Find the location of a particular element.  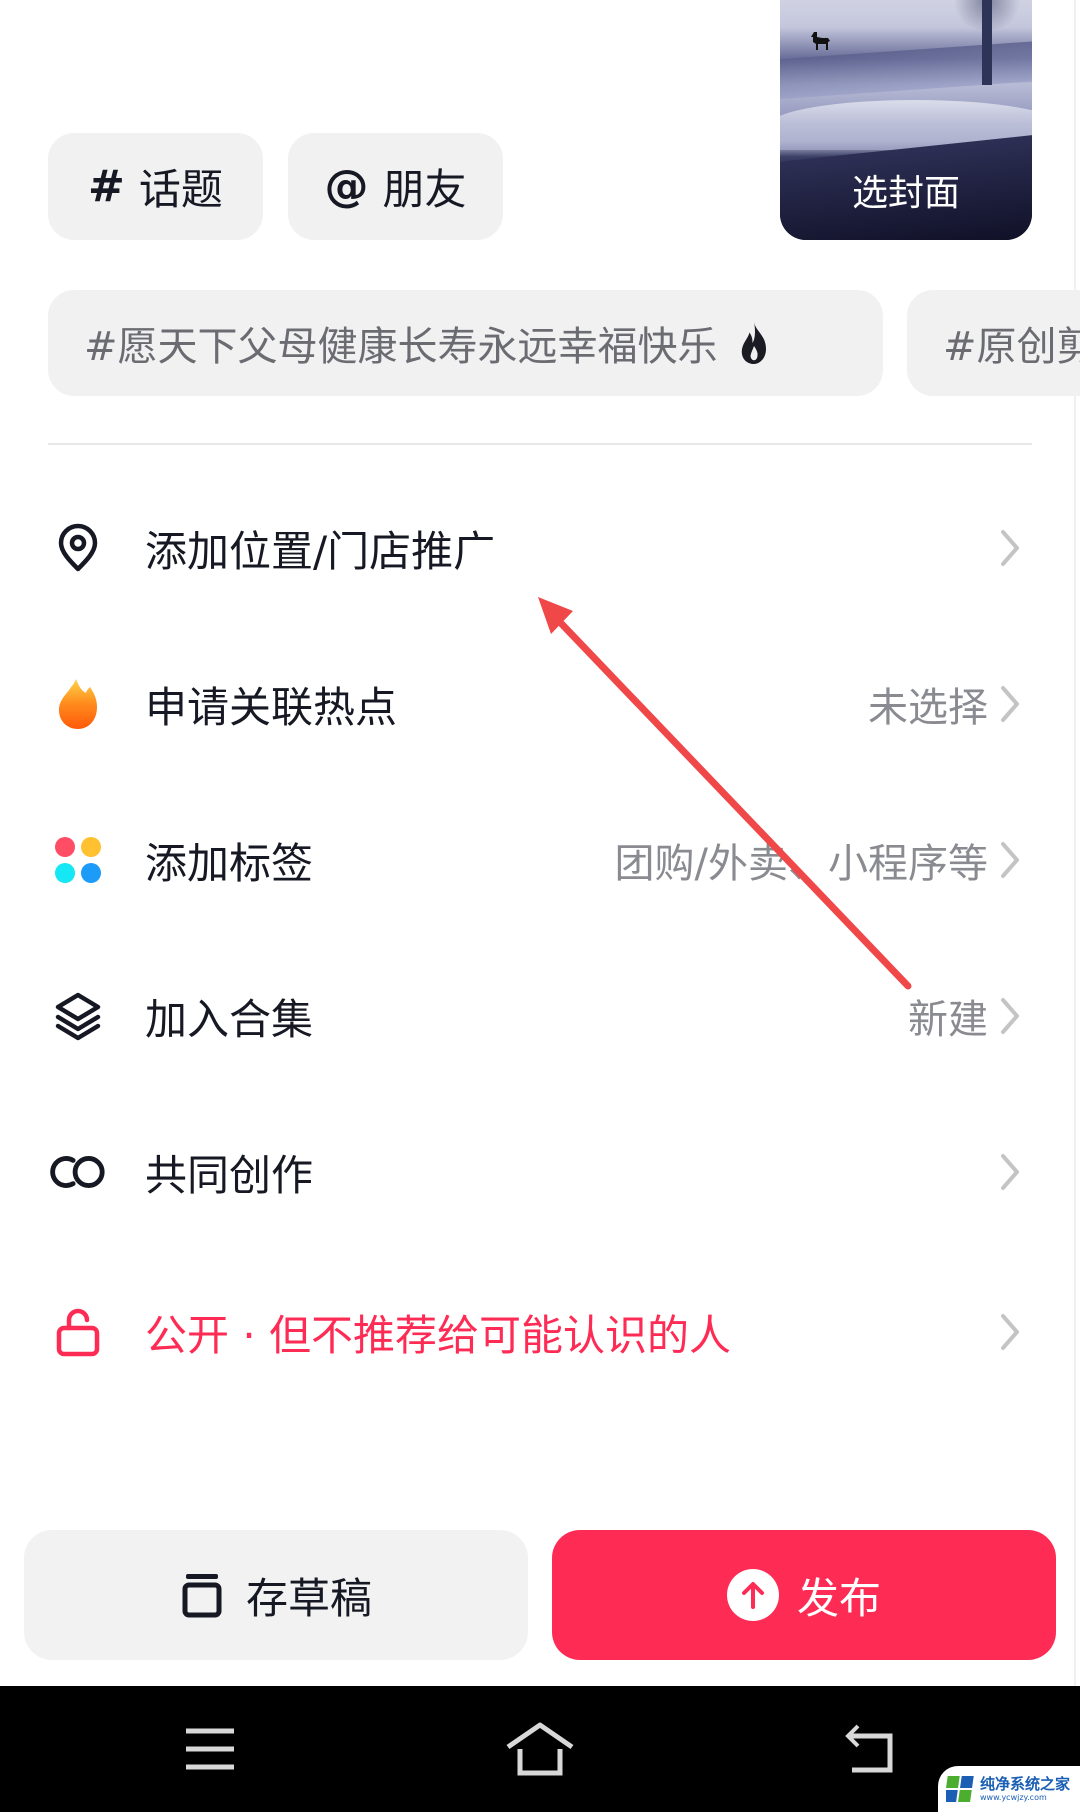

publish-label: 发布 is located at coordinates (838, 1598).